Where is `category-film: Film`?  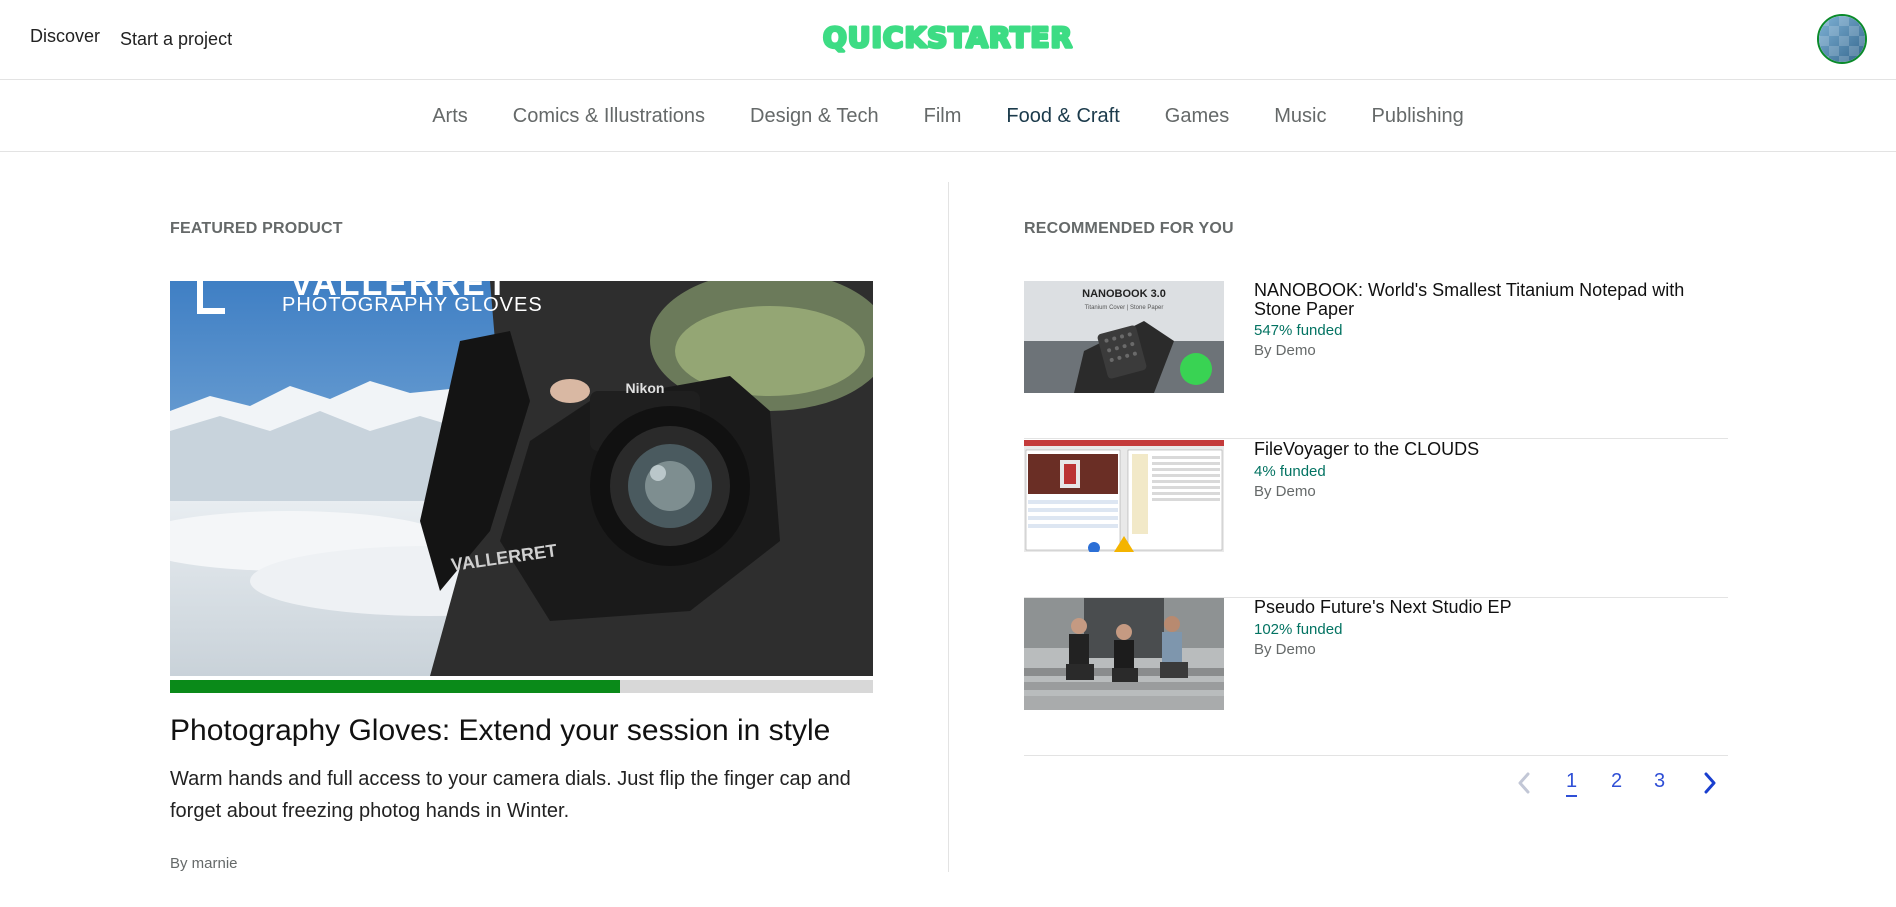 category-film: Film is located at coordinates (943, 116).